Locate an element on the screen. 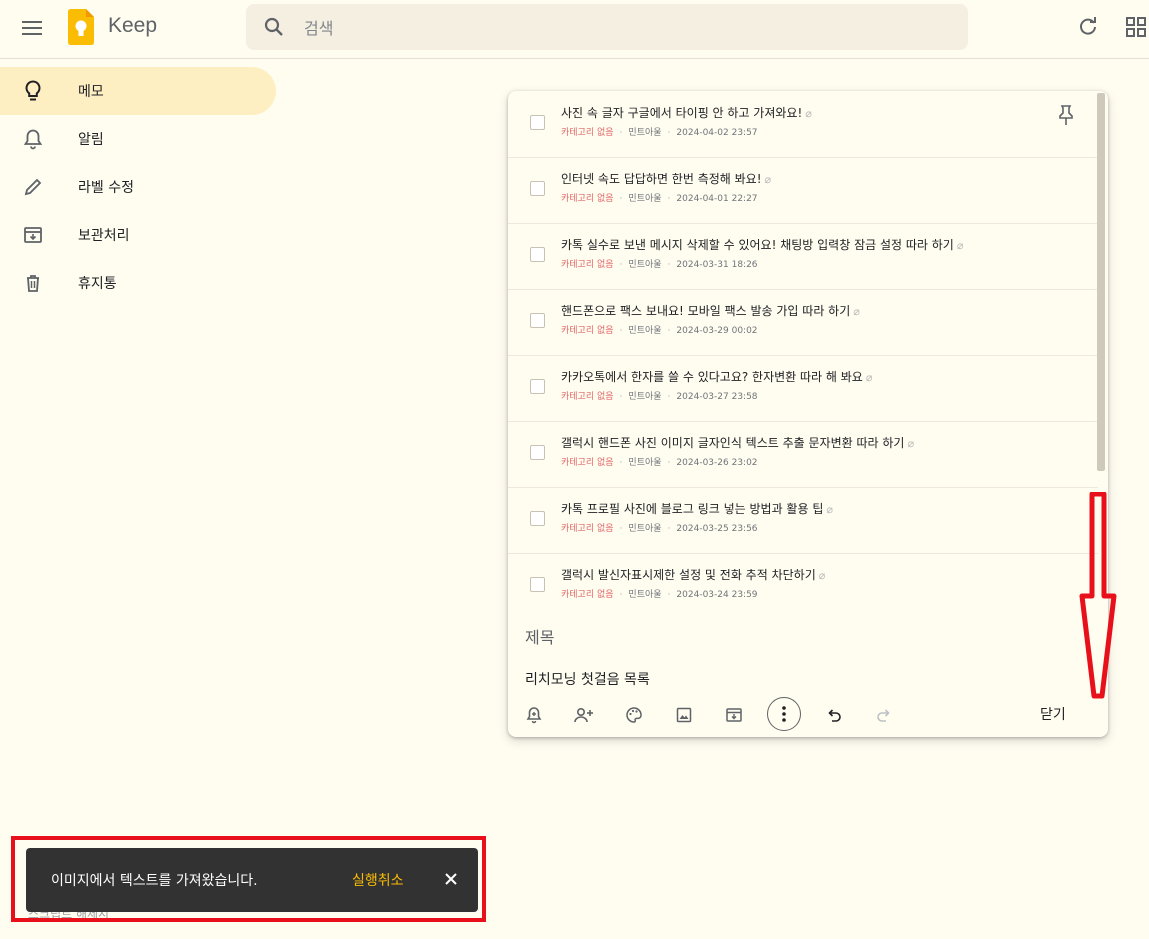 This screenshot has height=939, width=1149. list-item-date: 2024-03-24 23:59 is located at coordinates (717, 595).